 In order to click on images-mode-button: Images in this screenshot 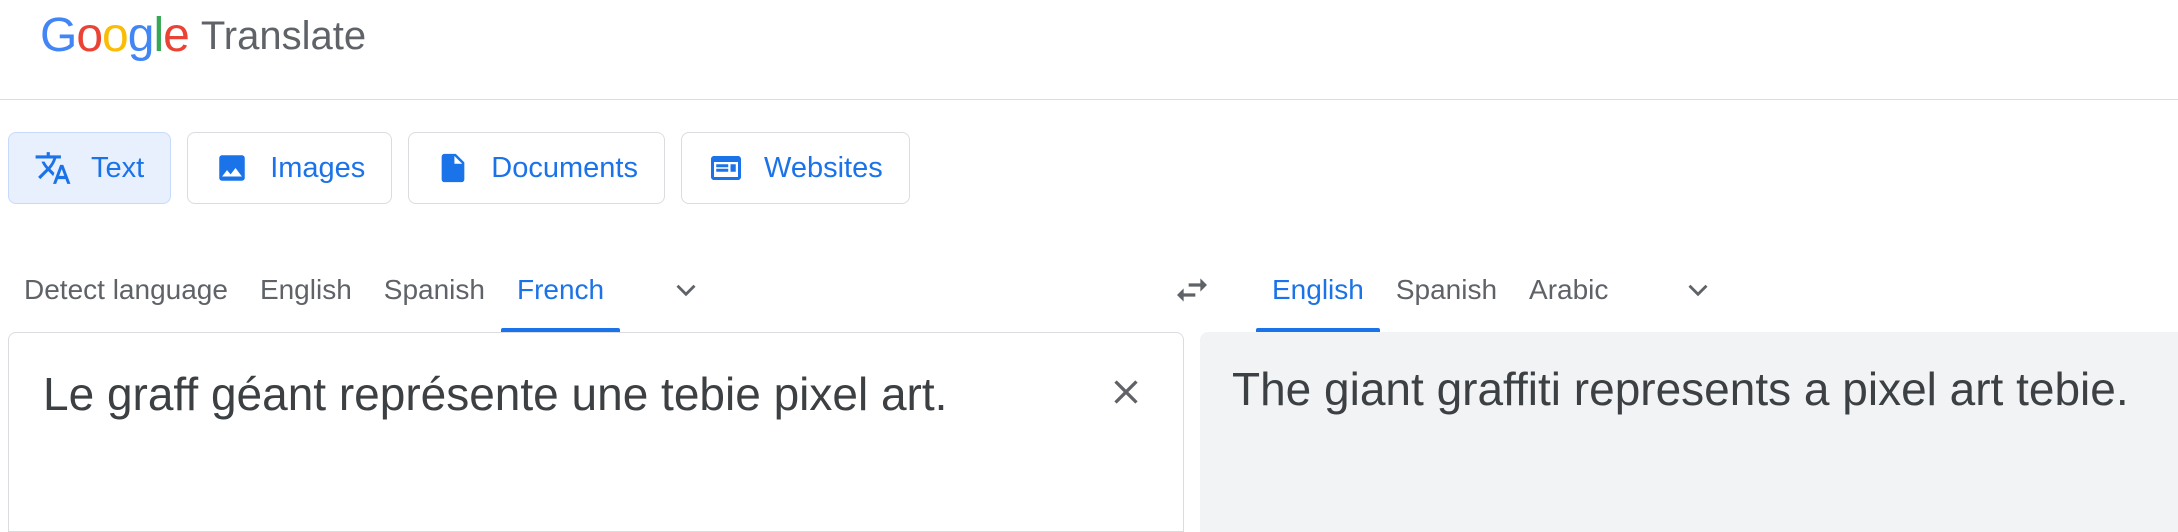, I will do `click(290, 168)`.